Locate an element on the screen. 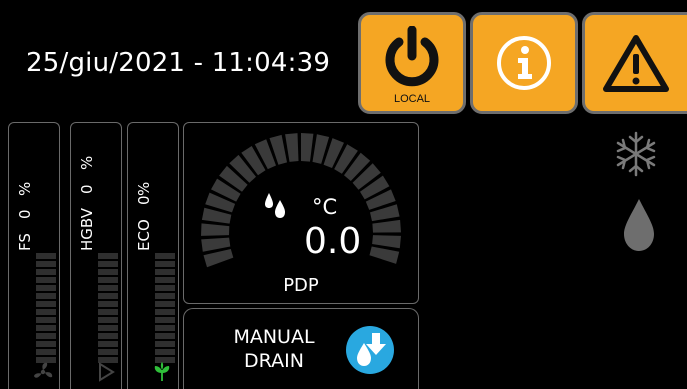  leaf-icon is located at coordinates (162, 371).